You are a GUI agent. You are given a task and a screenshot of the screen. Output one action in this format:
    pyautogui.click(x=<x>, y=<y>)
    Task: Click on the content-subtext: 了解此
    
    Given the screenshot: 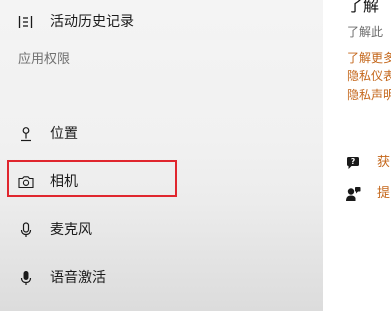 What is the action you would take?
    pyautogui.click(x=365, y=32)
    